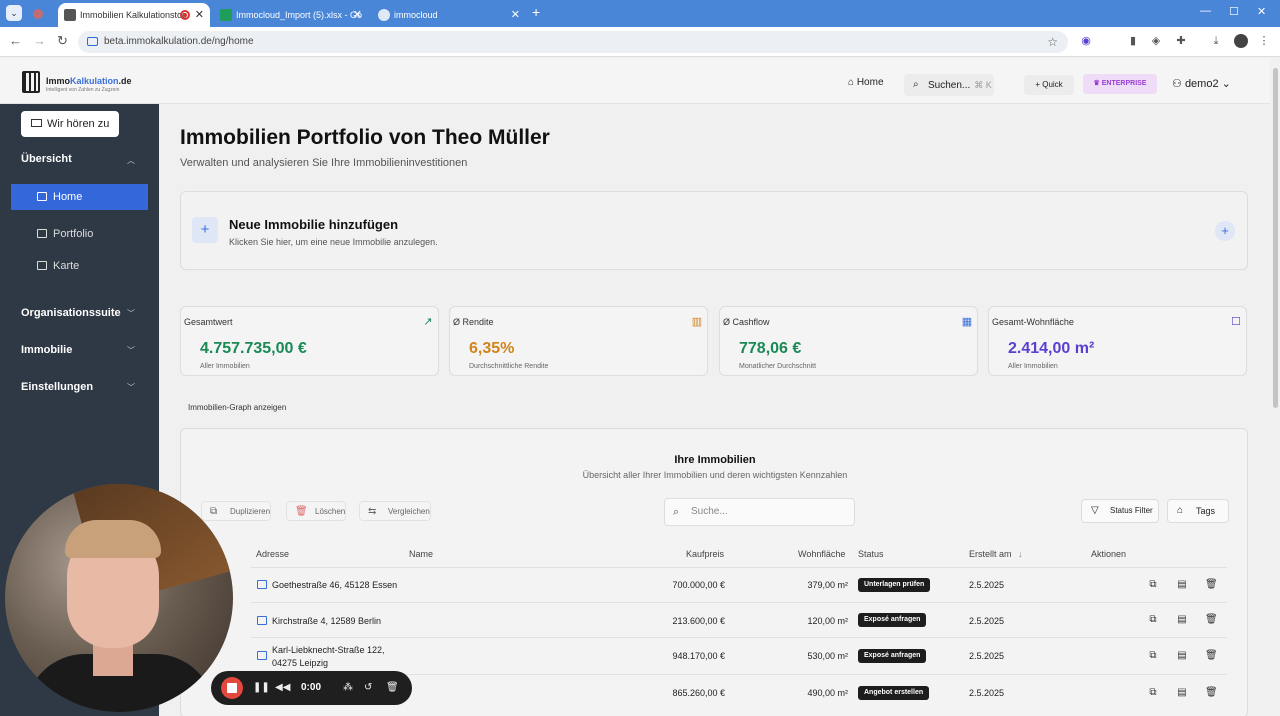 The width and height of the screenshot is (1280, 716). Describe the element at coordinates (1275, 238) in the screenshot. I see `scrollbar-thumb` at that location.